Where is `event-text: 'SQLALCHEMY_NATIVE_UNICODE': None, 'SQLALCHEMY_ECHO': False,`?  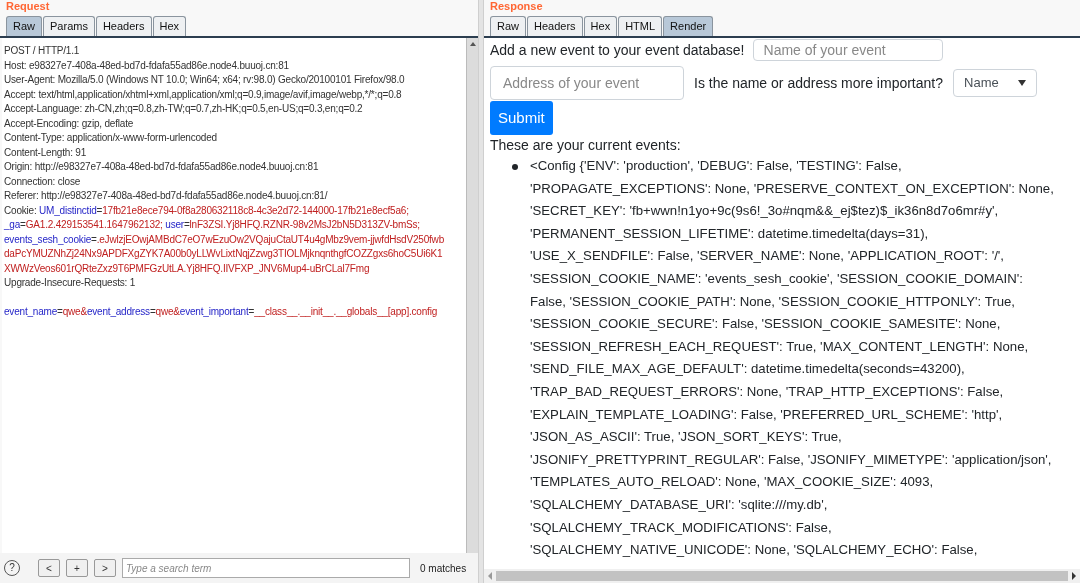
event-text: 'SQLALCHEMY_NATIVE_UNICODE': None, 'SQLALCHEMY_ECHO': False, is located at coordinates (754, 550).